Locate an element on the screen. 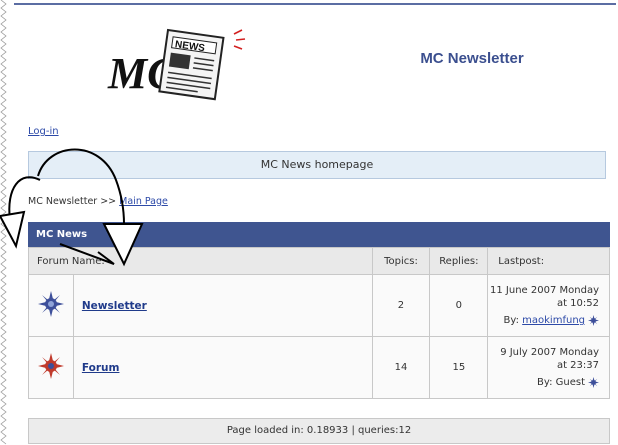 This screenshot has width=618, height=445. lastpost-date: 11 June 2007 Monday is located at coordinates (544, 290).